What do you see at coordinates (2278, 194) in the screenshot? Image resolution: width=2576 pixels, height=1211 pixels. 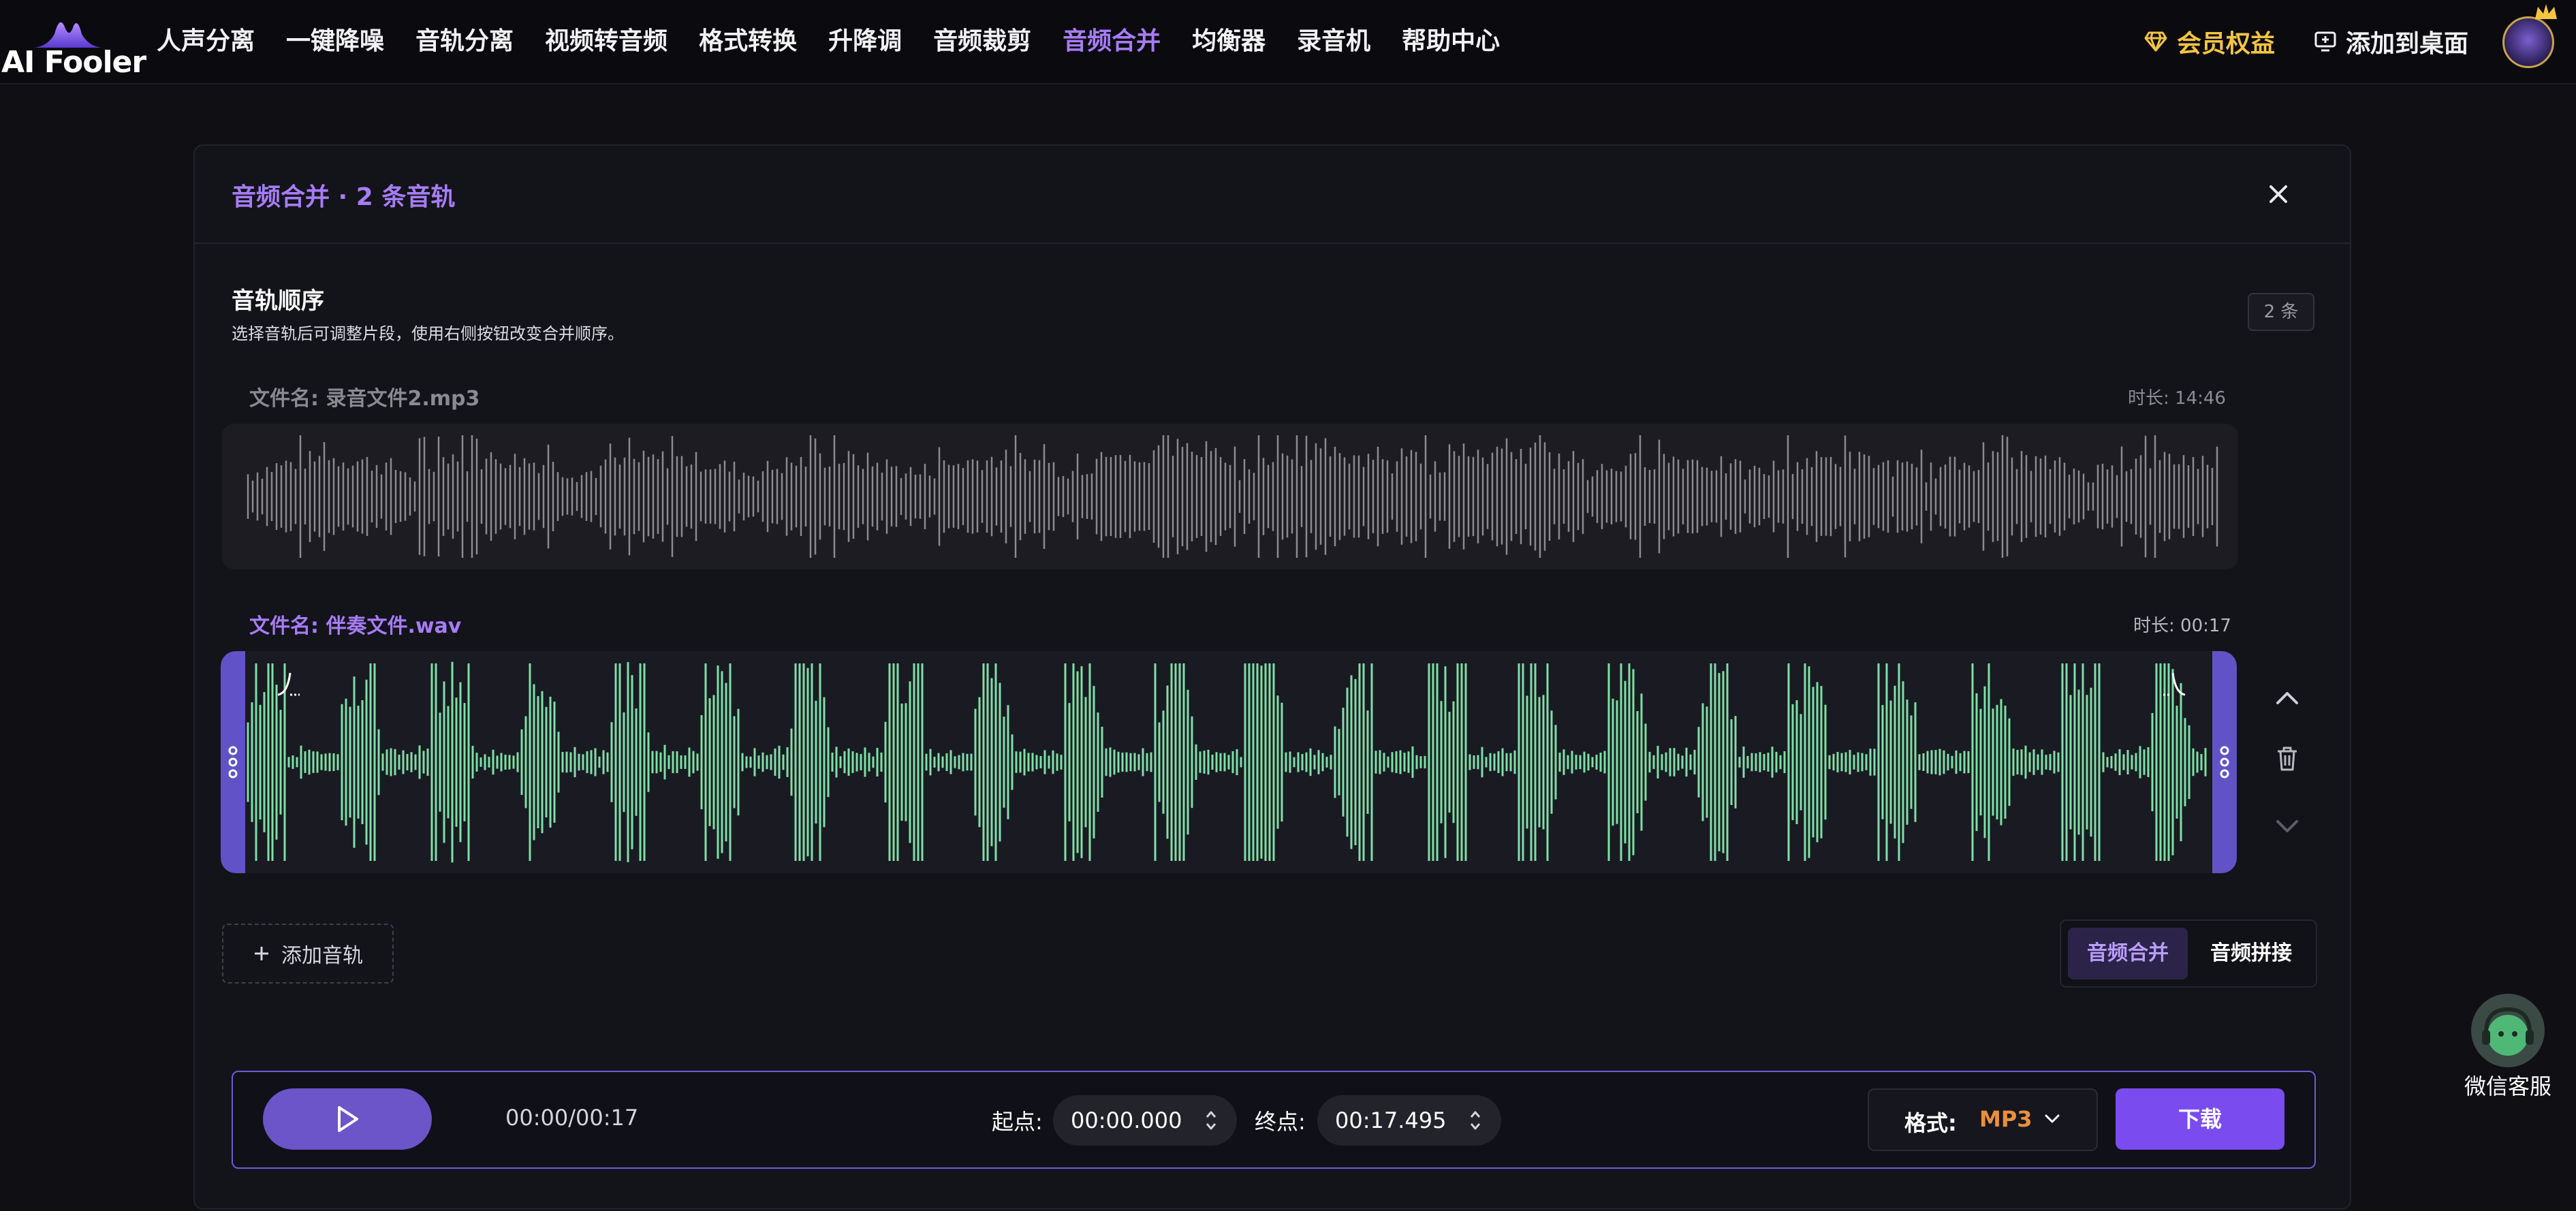 I see `close-icon` at bounding box center [2278, 194].